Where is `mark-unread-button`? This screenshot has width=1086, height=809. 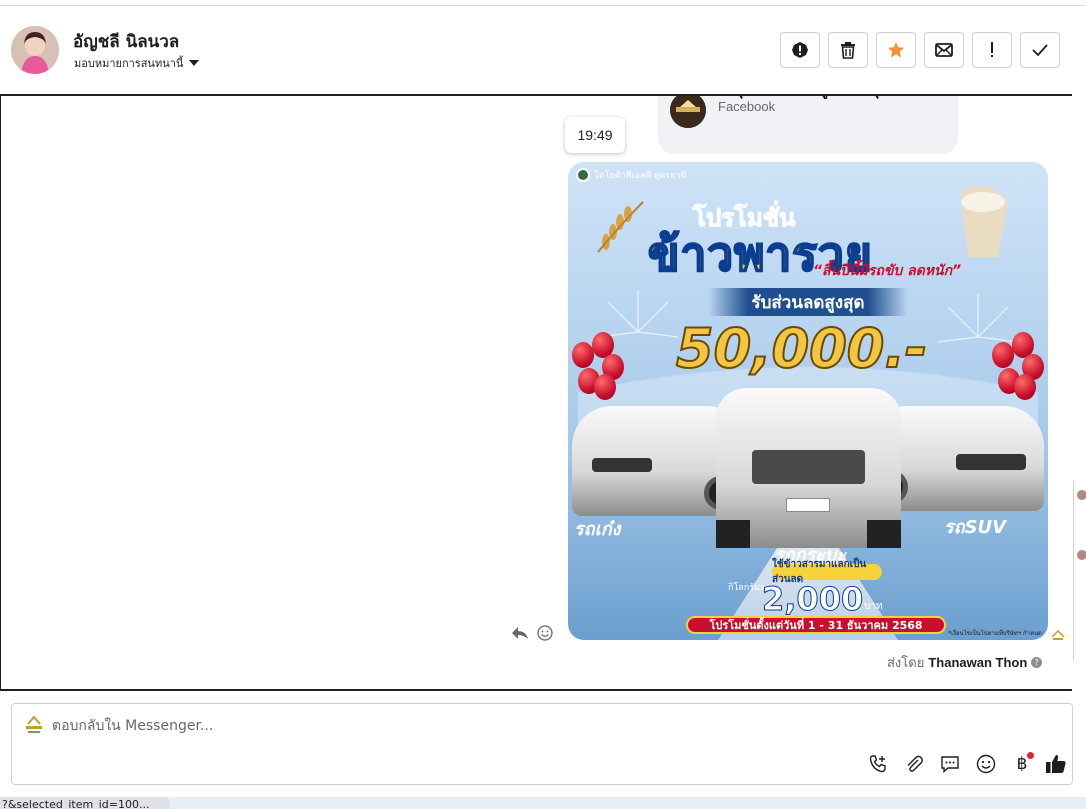 mark-unread-button is located at coordinates (944, 50).